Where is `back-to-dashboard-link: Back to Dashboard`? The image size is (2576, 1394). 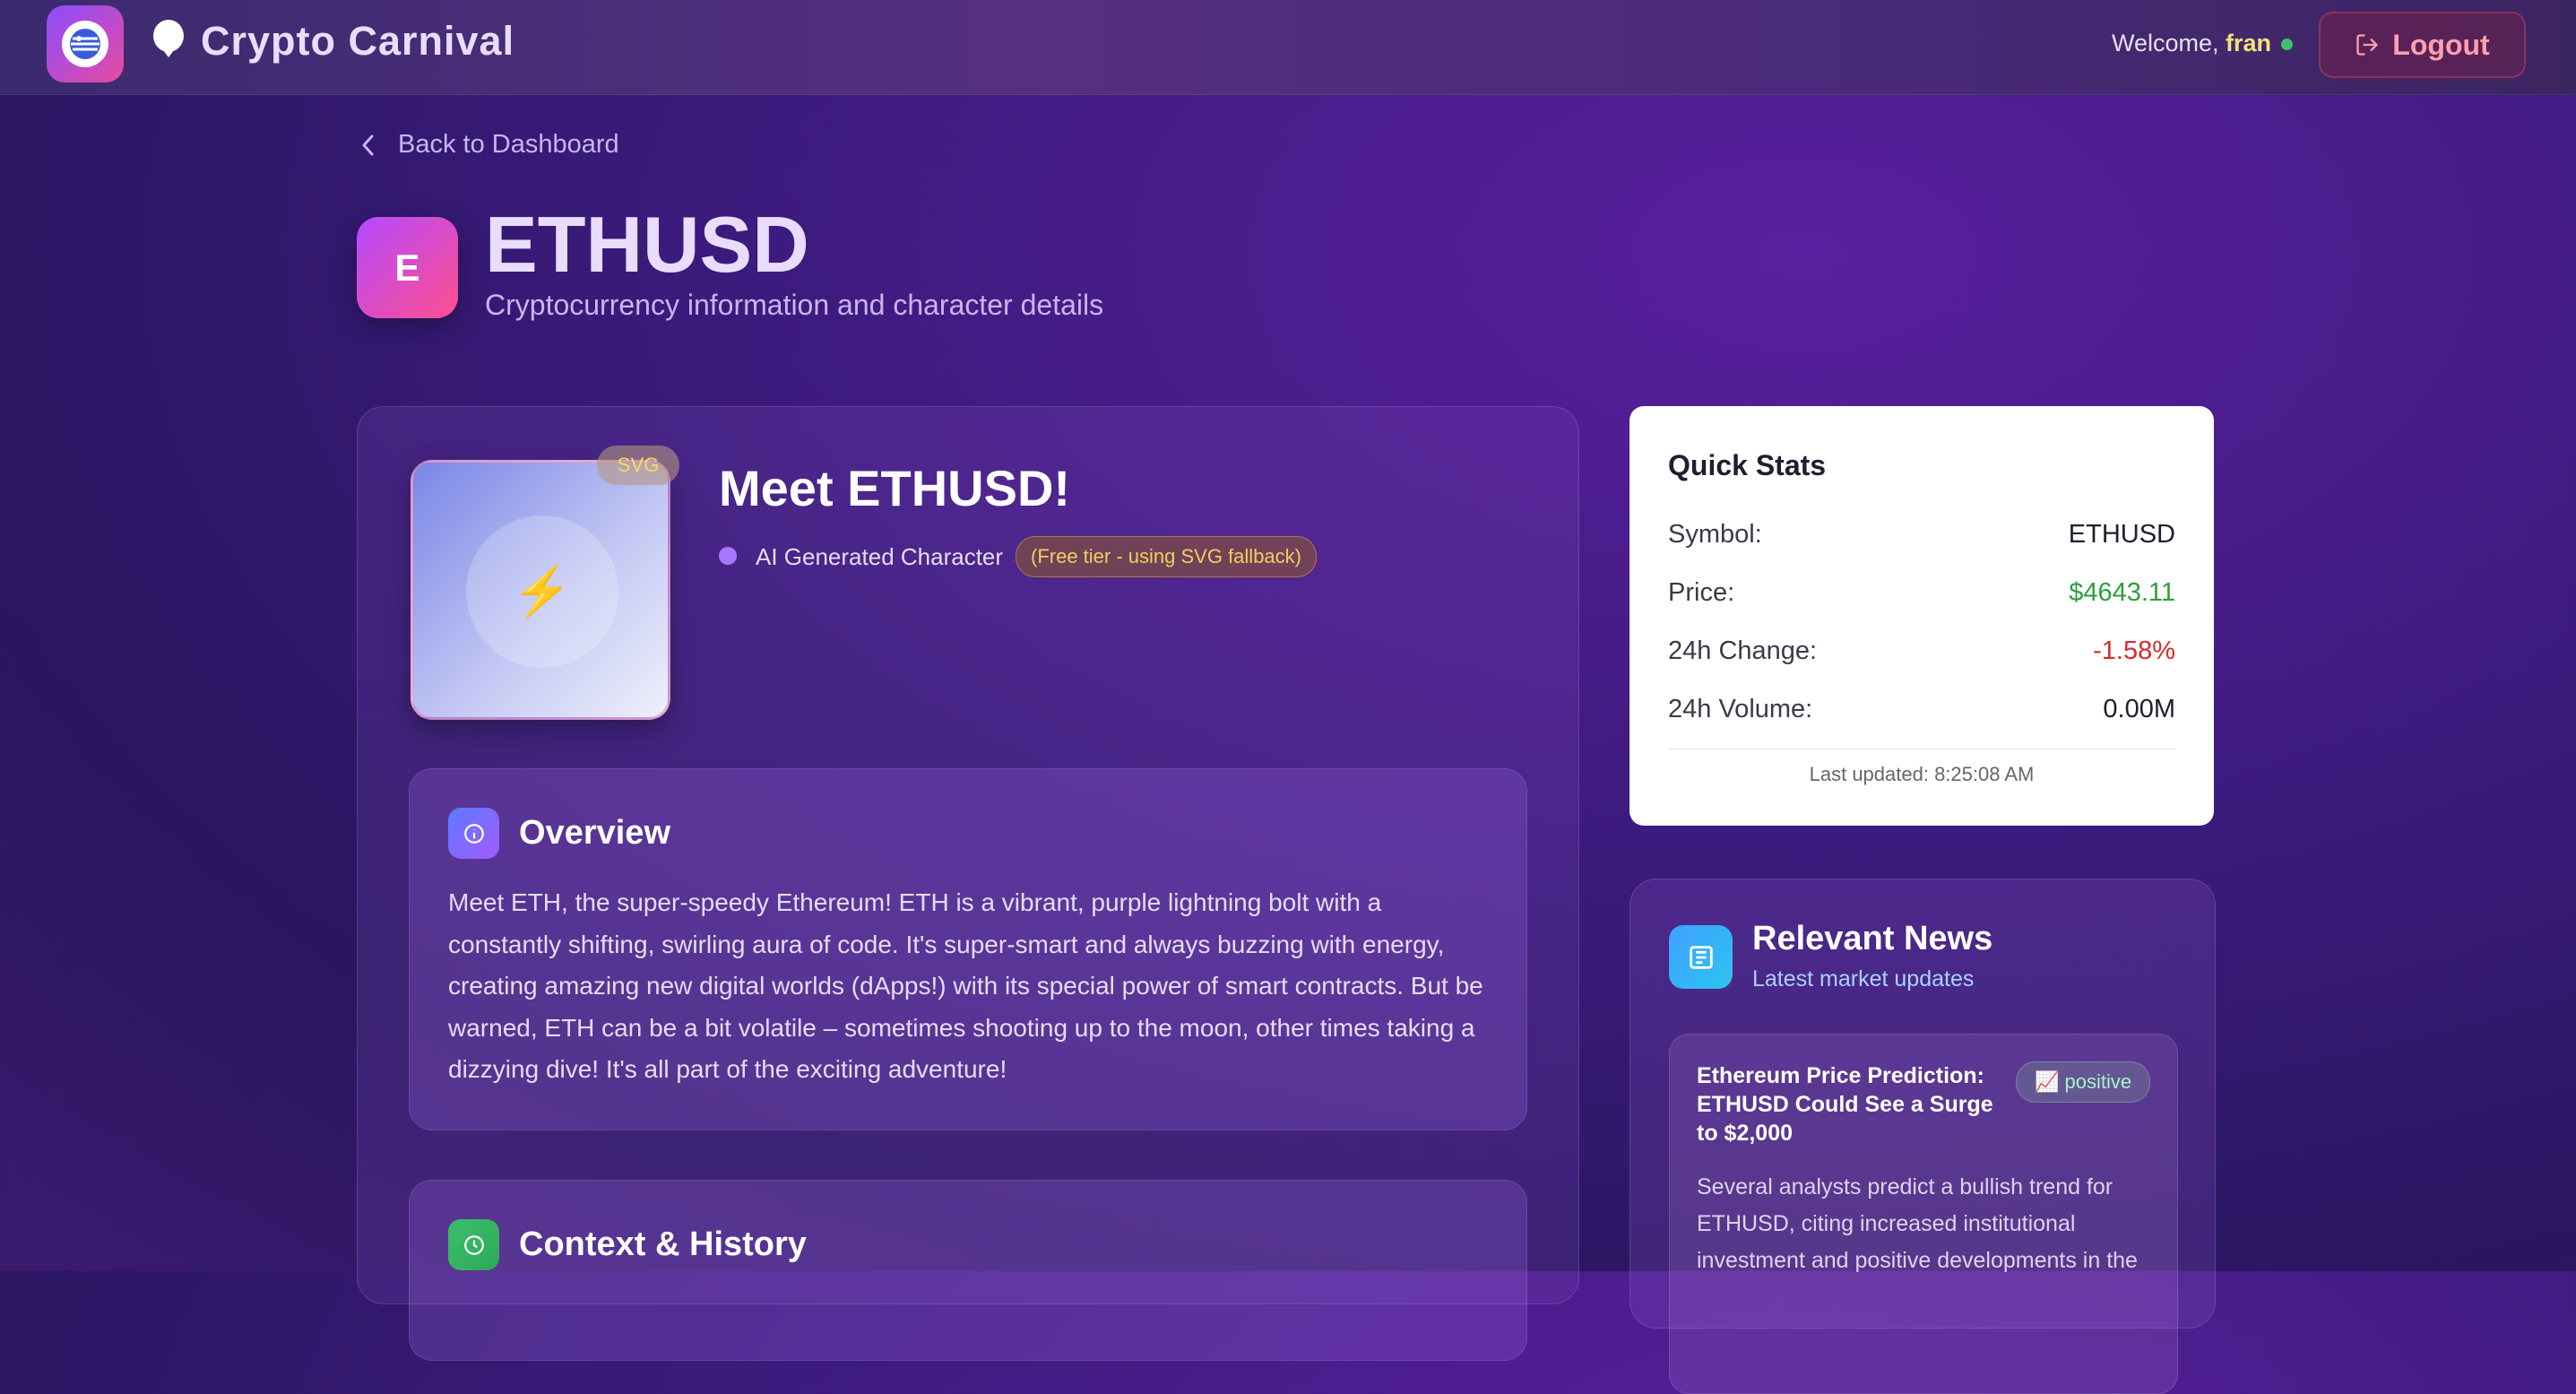 back-to-dashboard-link: Back to Dashboard is located at coordinates (489, 145).